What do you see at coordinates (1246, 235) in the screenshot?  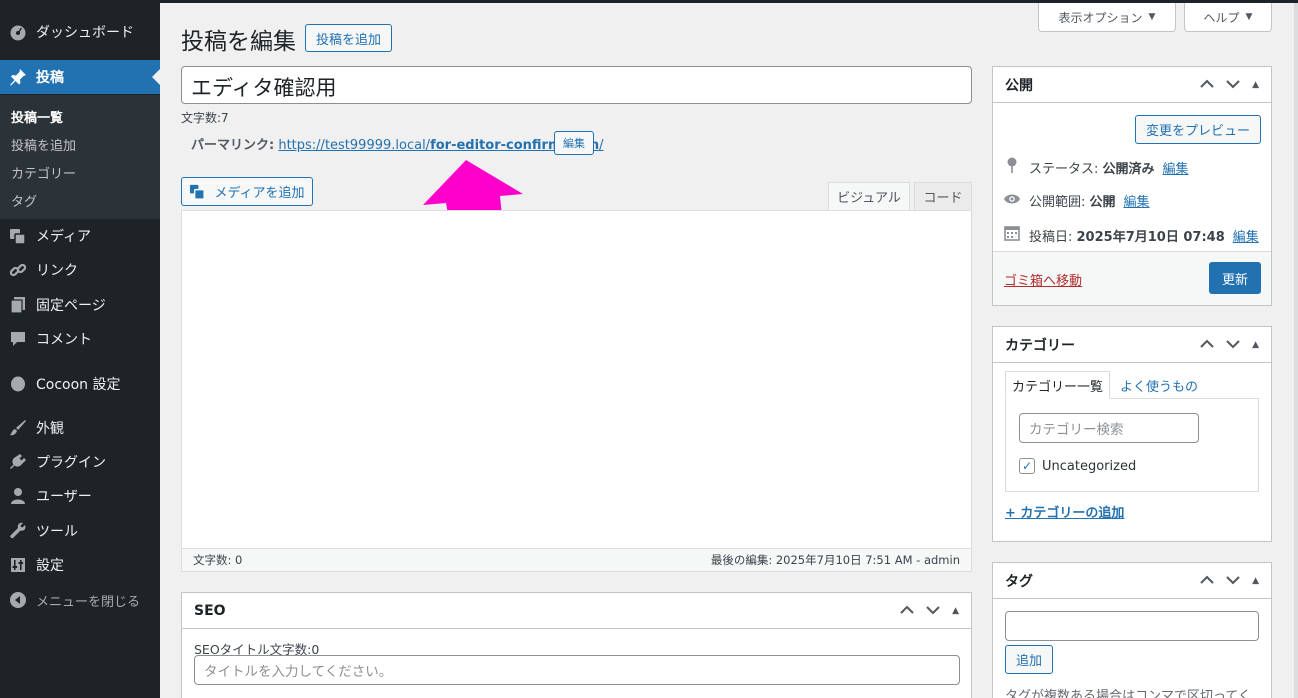 I see `edit-date-link: 編集` at bounding box center [1246, 235].